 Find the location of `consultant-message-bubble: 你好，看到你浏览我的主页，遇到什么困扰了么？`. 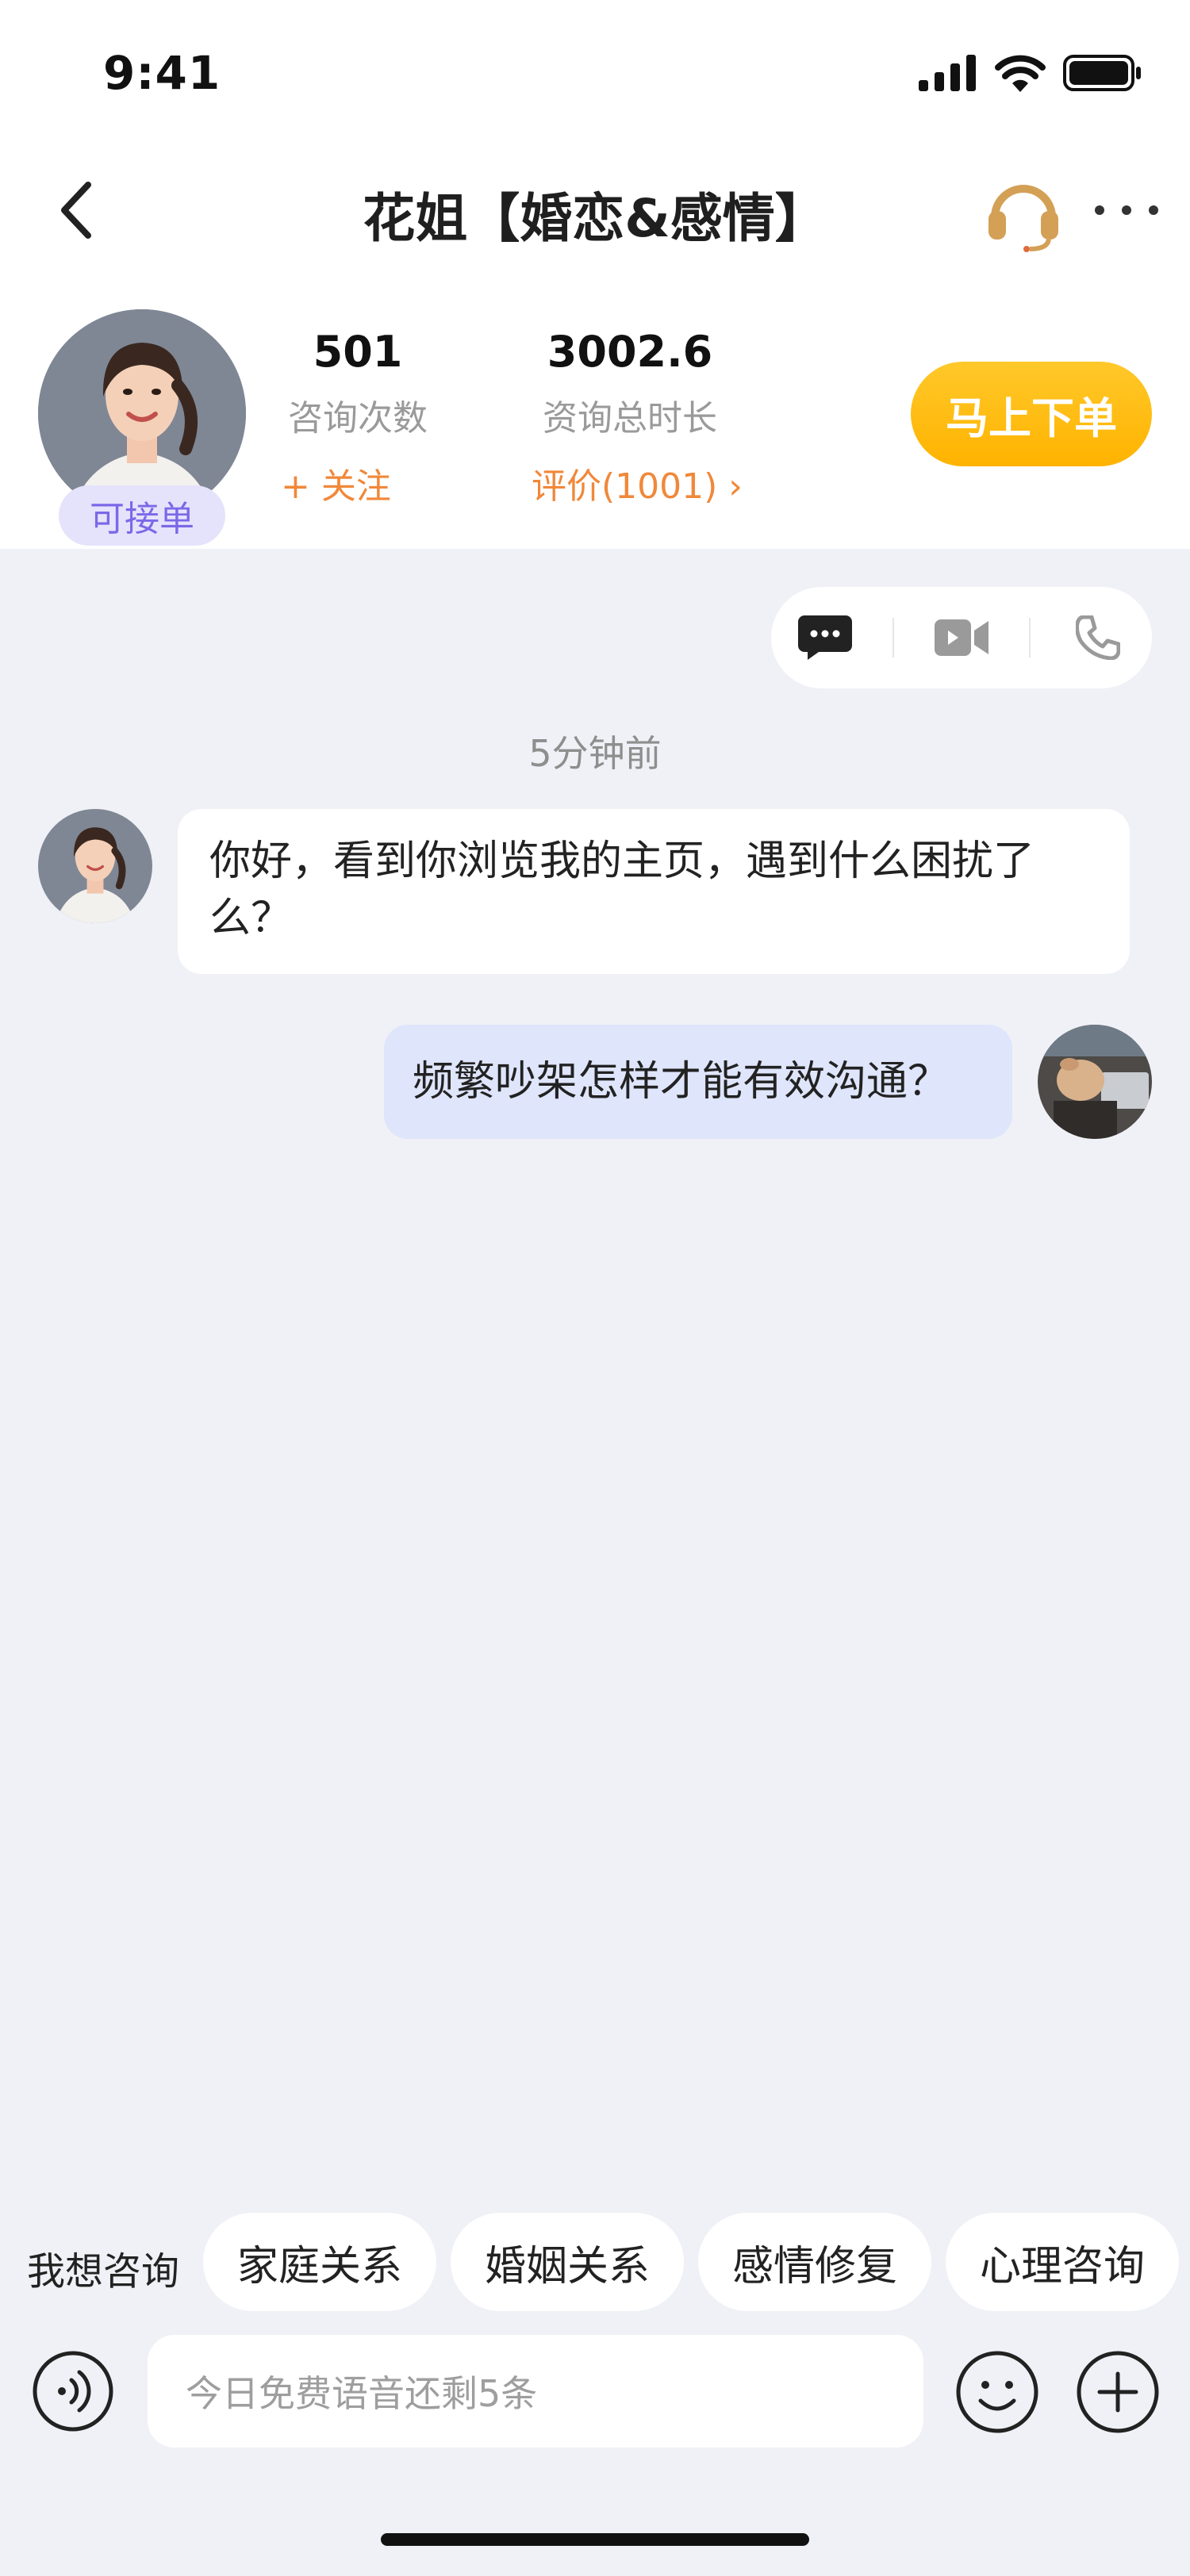

consultant-message-bubble: 你好，看到你浏览我的主页，遇到什么困扰了么？ is located at coordinates (654, 892).